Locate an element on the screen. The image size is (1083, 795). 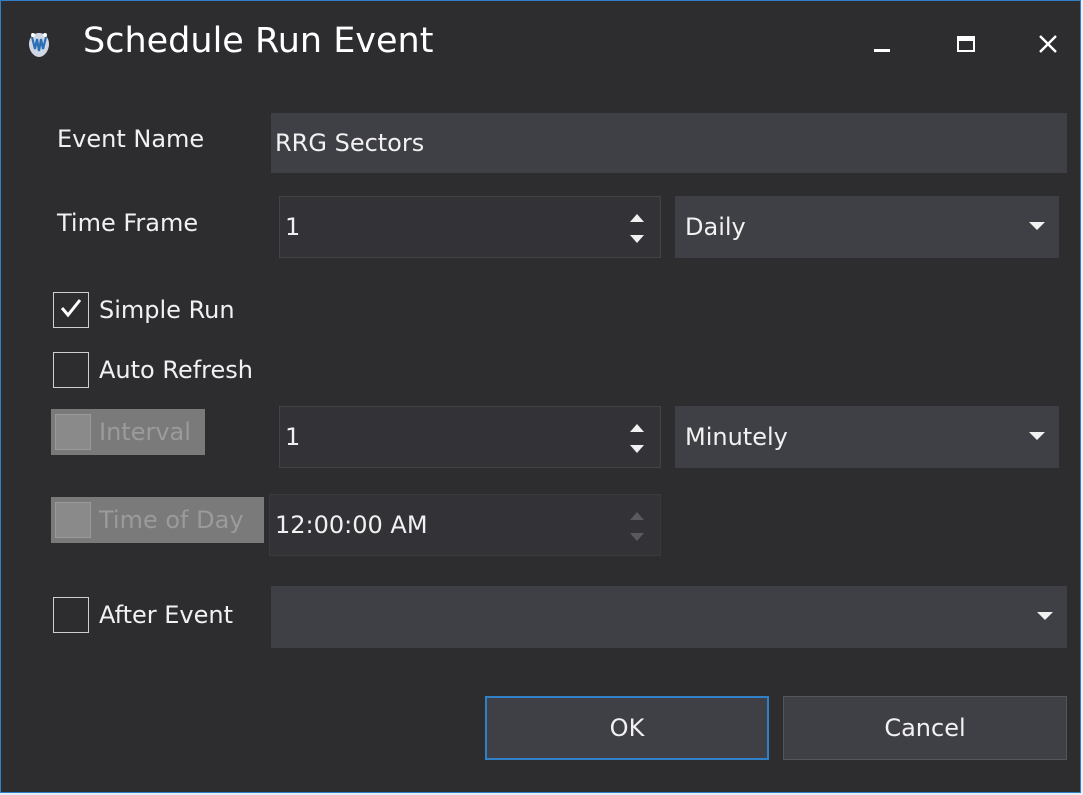
time-frame-count-value: 1 is located at coordinates (293, 227).